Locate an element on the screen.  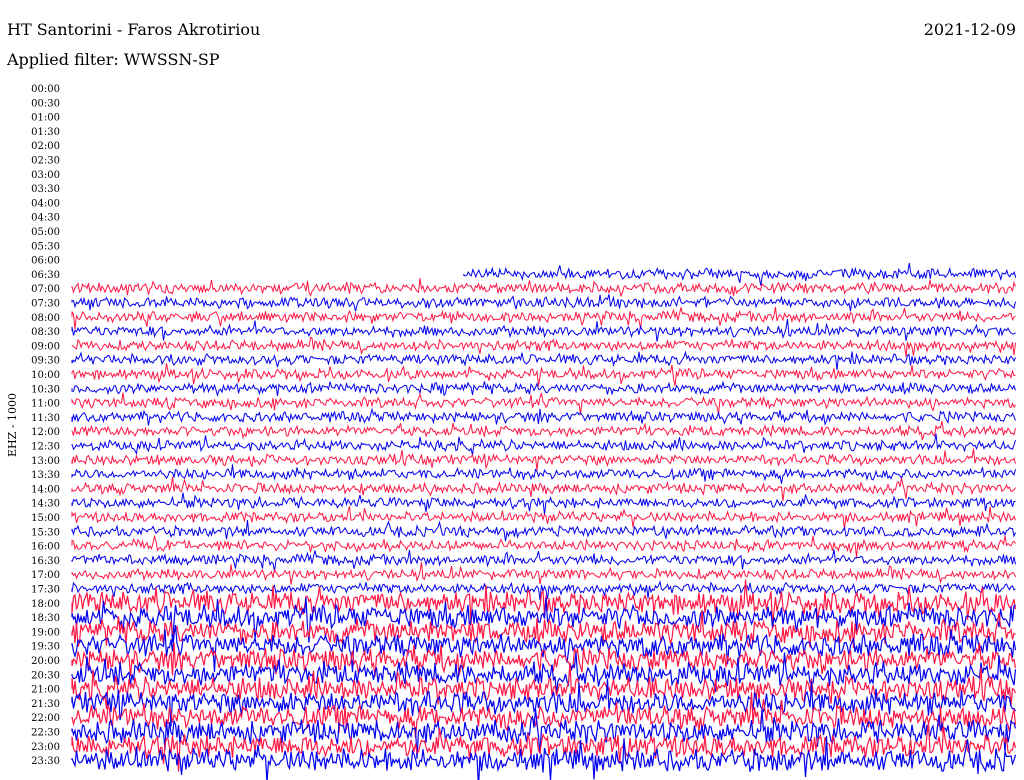
y-tick-label: 08:00 is located at coordinates (45, 318).